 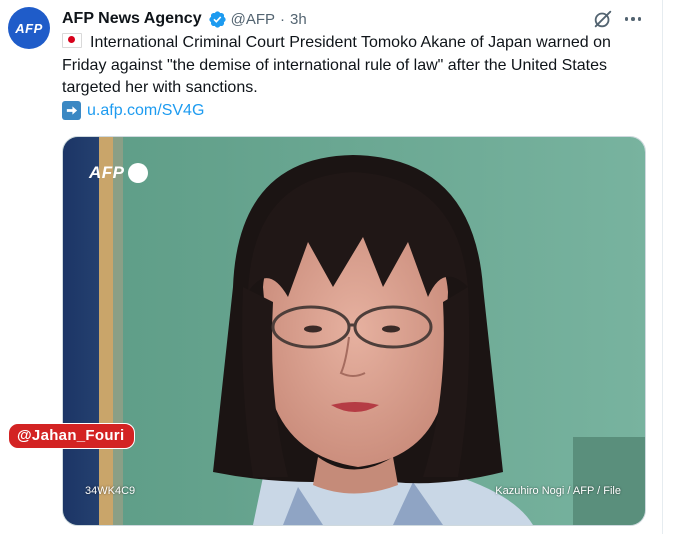 I want to click on link-row: u.afp.com/SV4G, so click(x=133, y=110).